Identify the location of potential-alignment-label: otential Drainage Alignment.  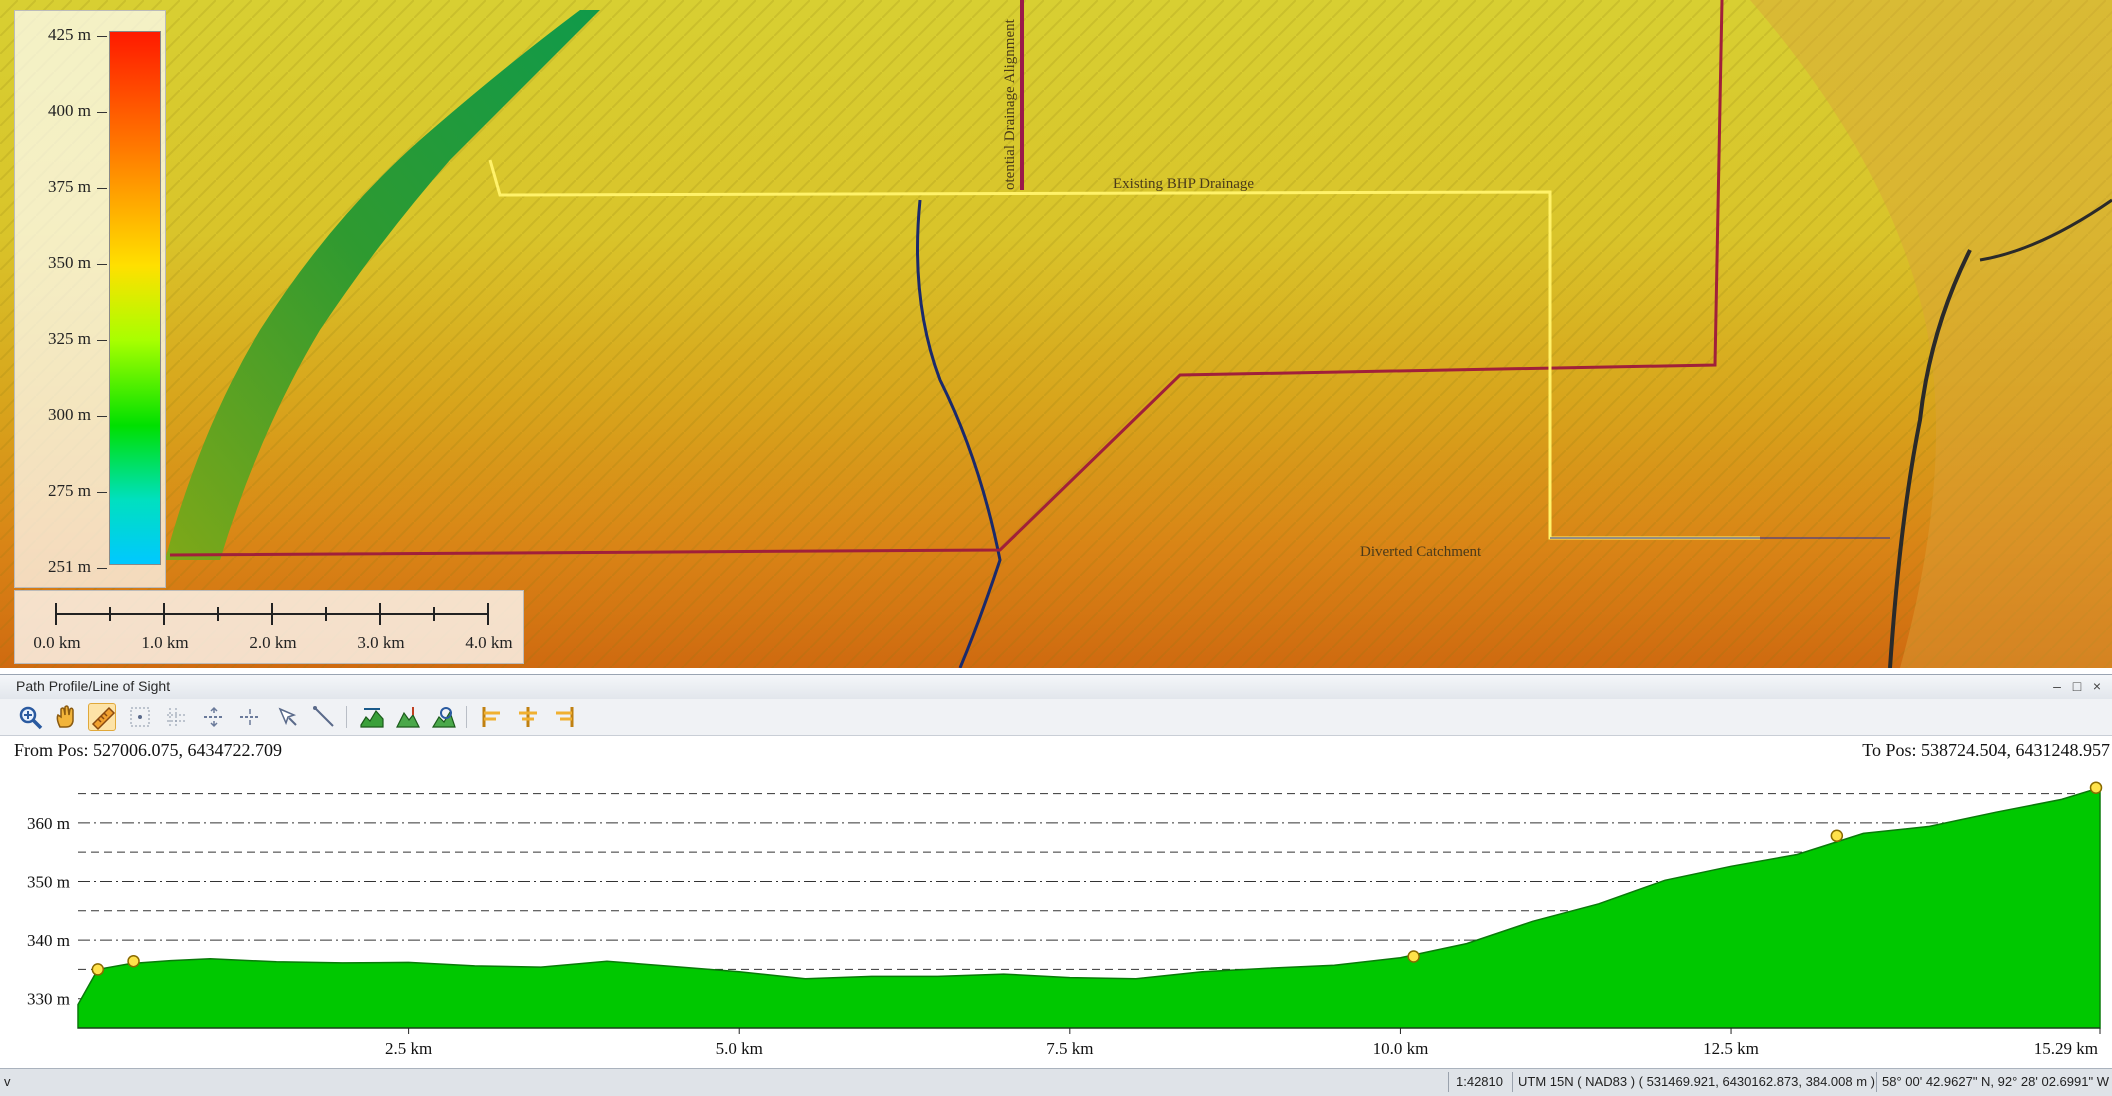
(1010, 104).